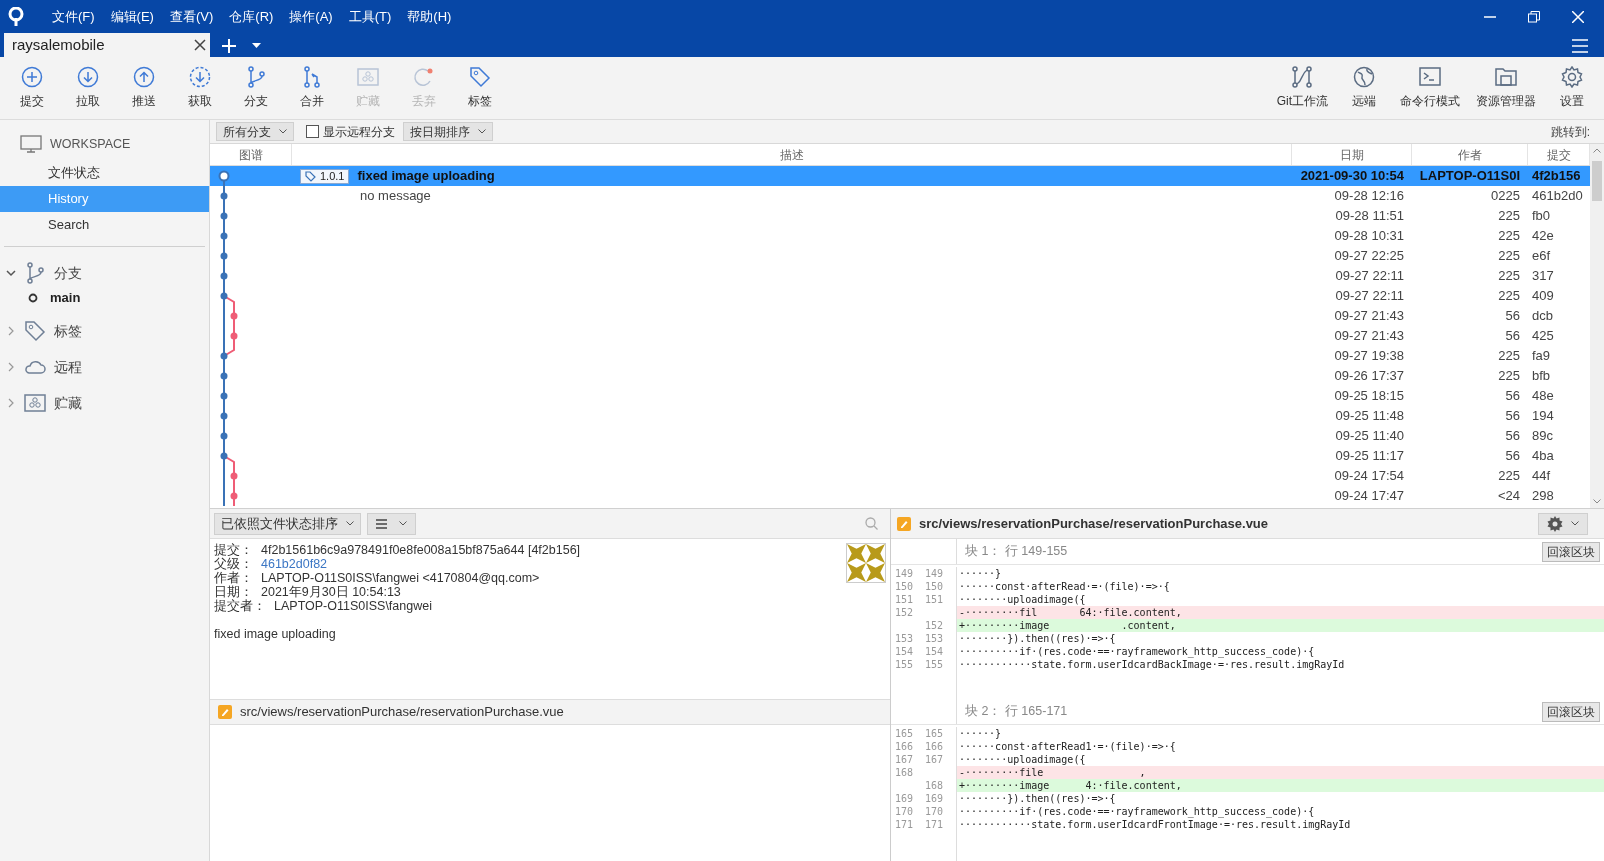 Image resolution: width=1604 pixels, height=861 pixels. Describe the element at coordinates (1364, 88) in the screenshot. I see `toolbar-button: 远端` at that location.